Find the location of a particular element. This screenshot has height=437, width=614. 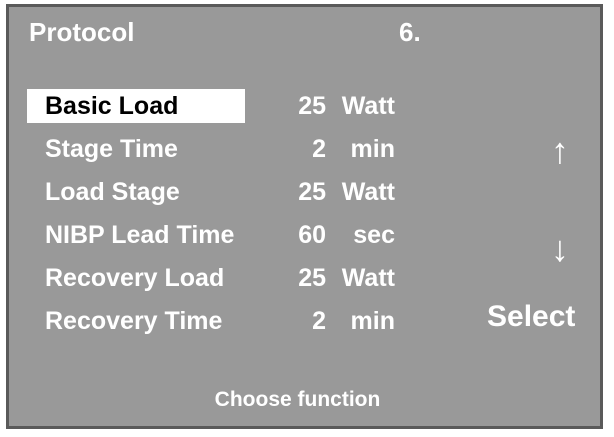

setting-row-stage-time: Stage Time 2 min is located at coordinates (217, 149).